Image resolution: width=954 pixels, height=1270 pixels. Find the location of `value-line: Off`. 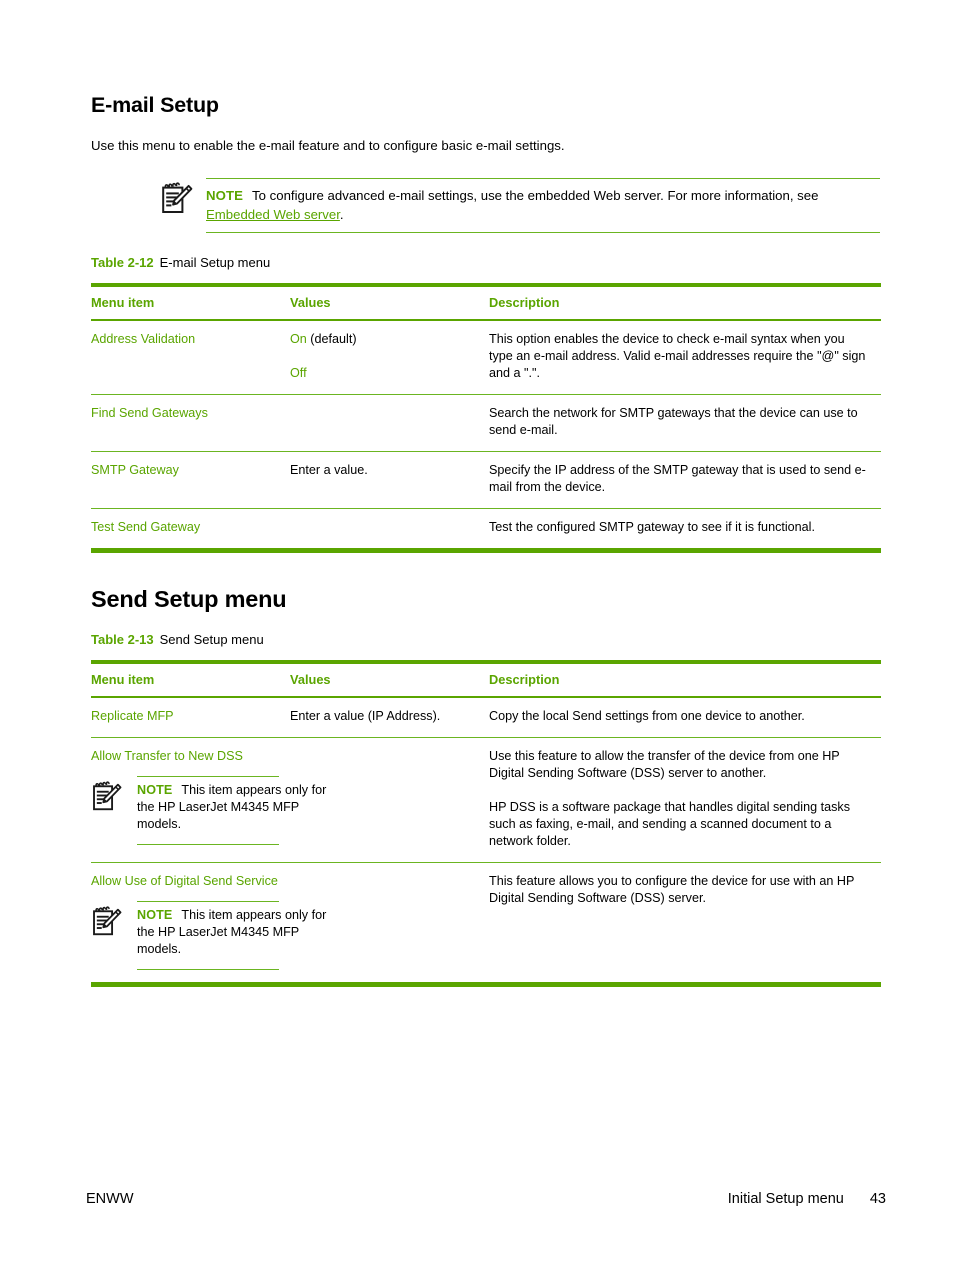

value-line: Off is located at coordinates (383, 373).